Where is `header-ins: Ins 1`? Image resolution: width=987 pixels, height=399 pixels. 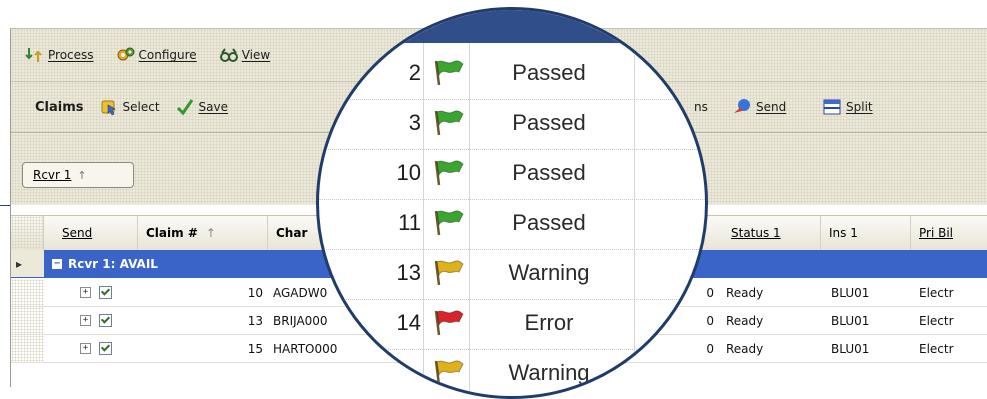
header-ins: Ins 1 is located at coordinates (866, 233).